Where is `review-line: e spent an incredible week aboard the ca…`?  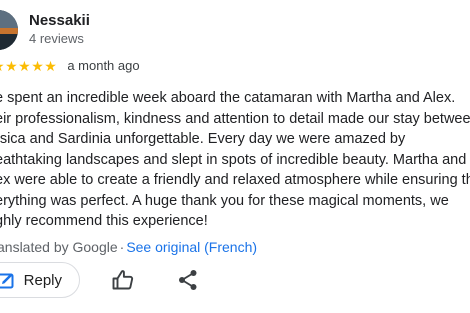 review-line: e spent an incredible week aboard the ca… is located at coordinates (228, 98).